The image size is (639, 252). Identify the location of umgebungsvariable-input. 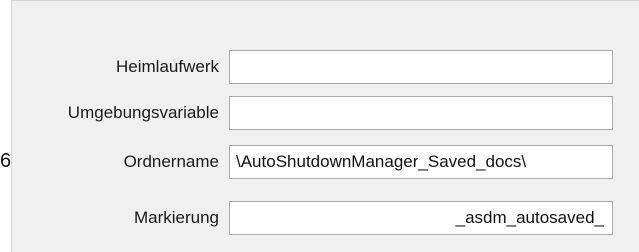
(421, 113).